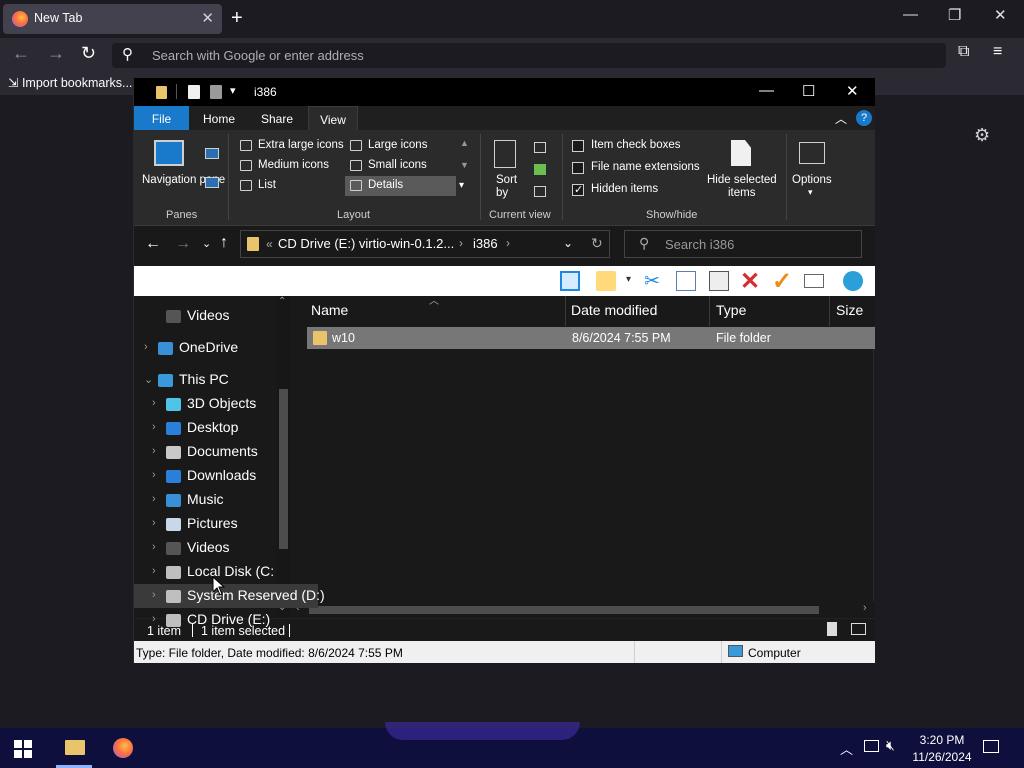  Describe the element at coordinates (841, 118) in the screenshot. I see `collapse-ribbon-icon: ︿` at that location.